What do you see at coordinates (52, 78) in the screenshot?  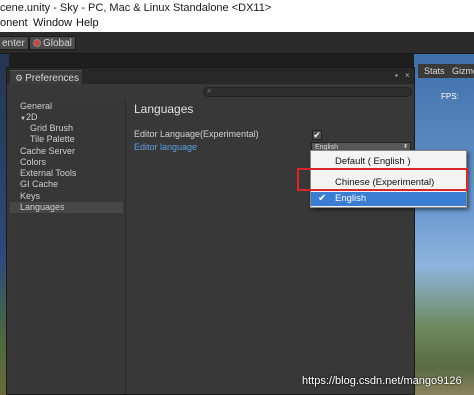 I see `preferences-tab-title: Preferences` at bounding box center [52, 78].